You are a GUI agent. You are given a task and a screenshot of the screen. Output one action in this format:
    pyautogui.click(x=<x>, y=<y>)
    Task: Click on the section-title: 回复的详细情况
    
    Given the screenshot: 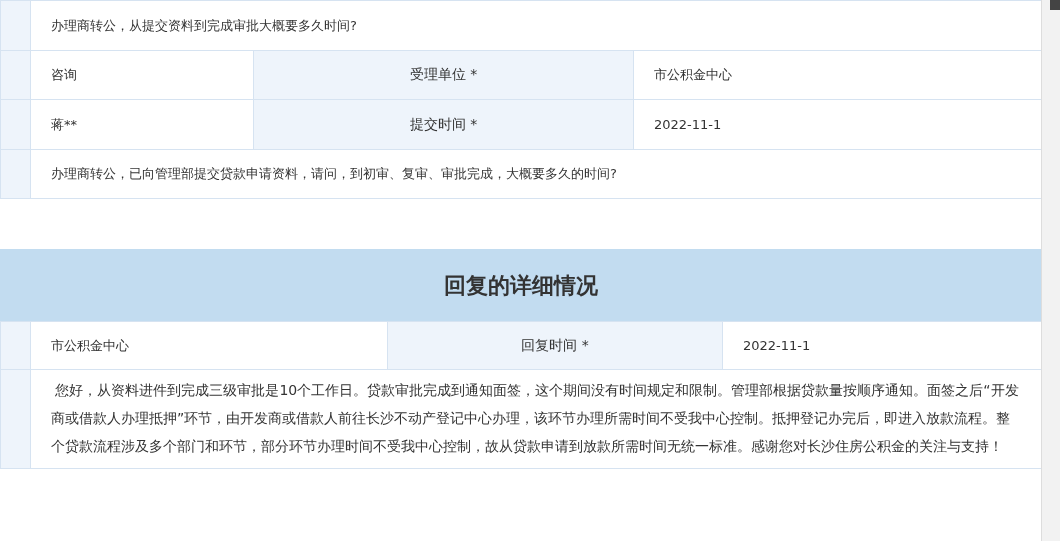 What is the action you would take?
    pyautogui.click(x=520, y=285)
    